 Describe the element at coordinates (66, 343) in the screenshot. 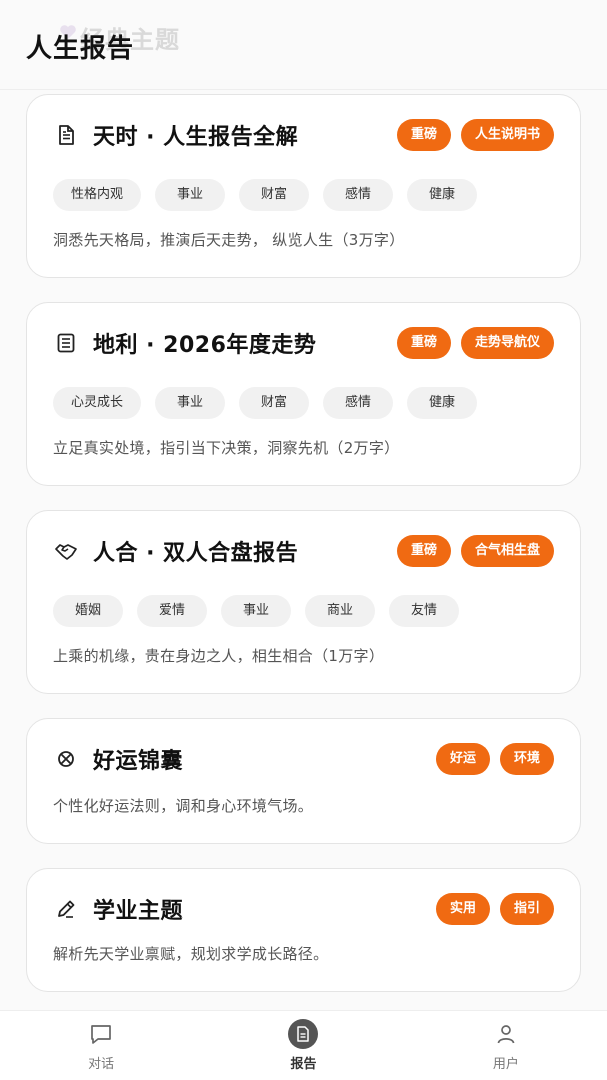

I see `list-doc-icon` at that location.